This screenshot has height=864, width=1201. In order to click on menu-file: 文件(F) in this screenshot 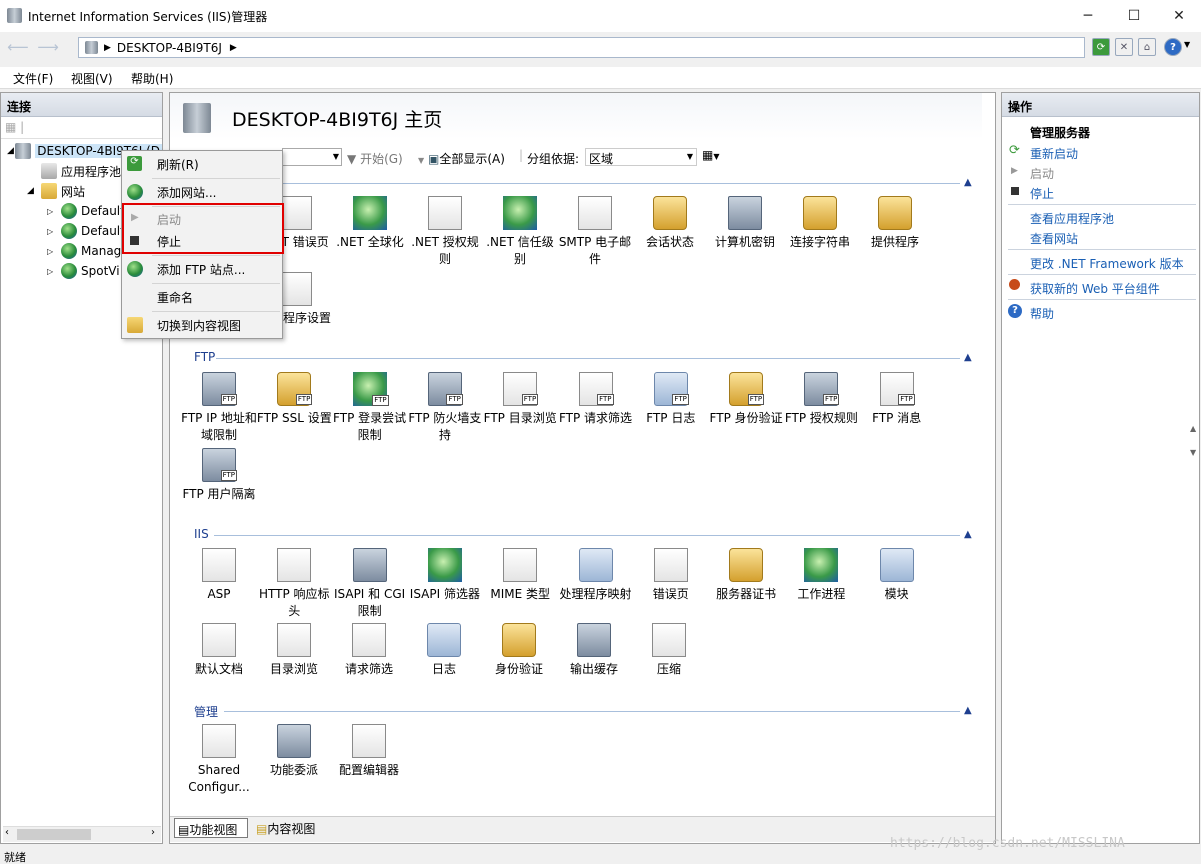, I will do `click(33, 78)`.